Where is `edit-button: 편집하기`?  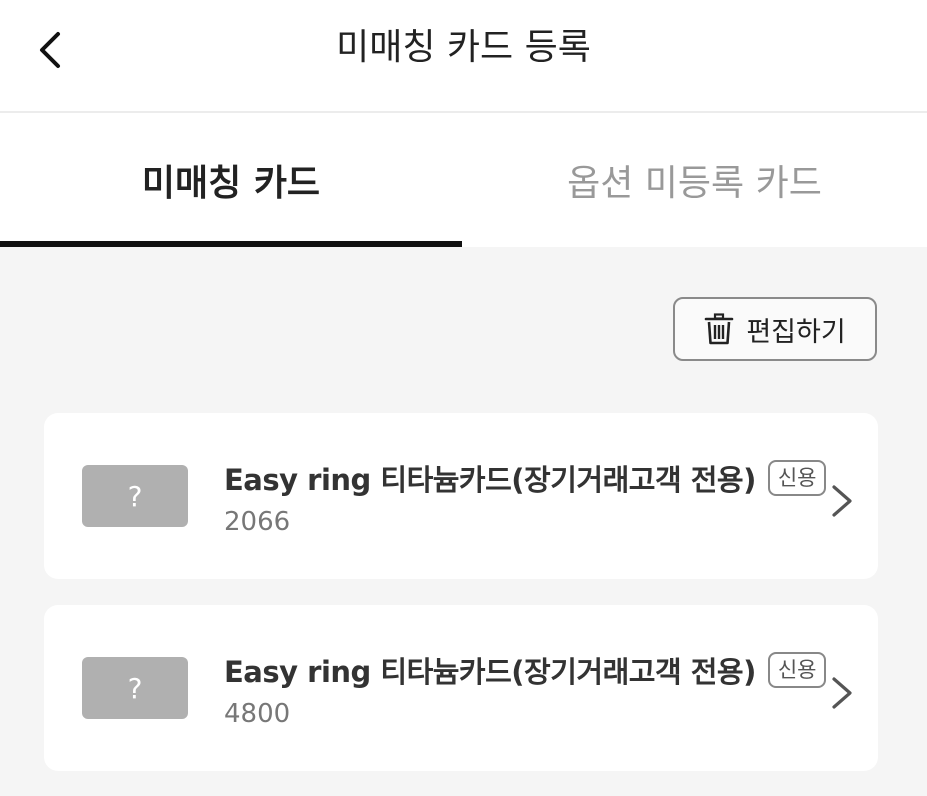 edit-button: 편집하기 is located at coordinates (775, 329).